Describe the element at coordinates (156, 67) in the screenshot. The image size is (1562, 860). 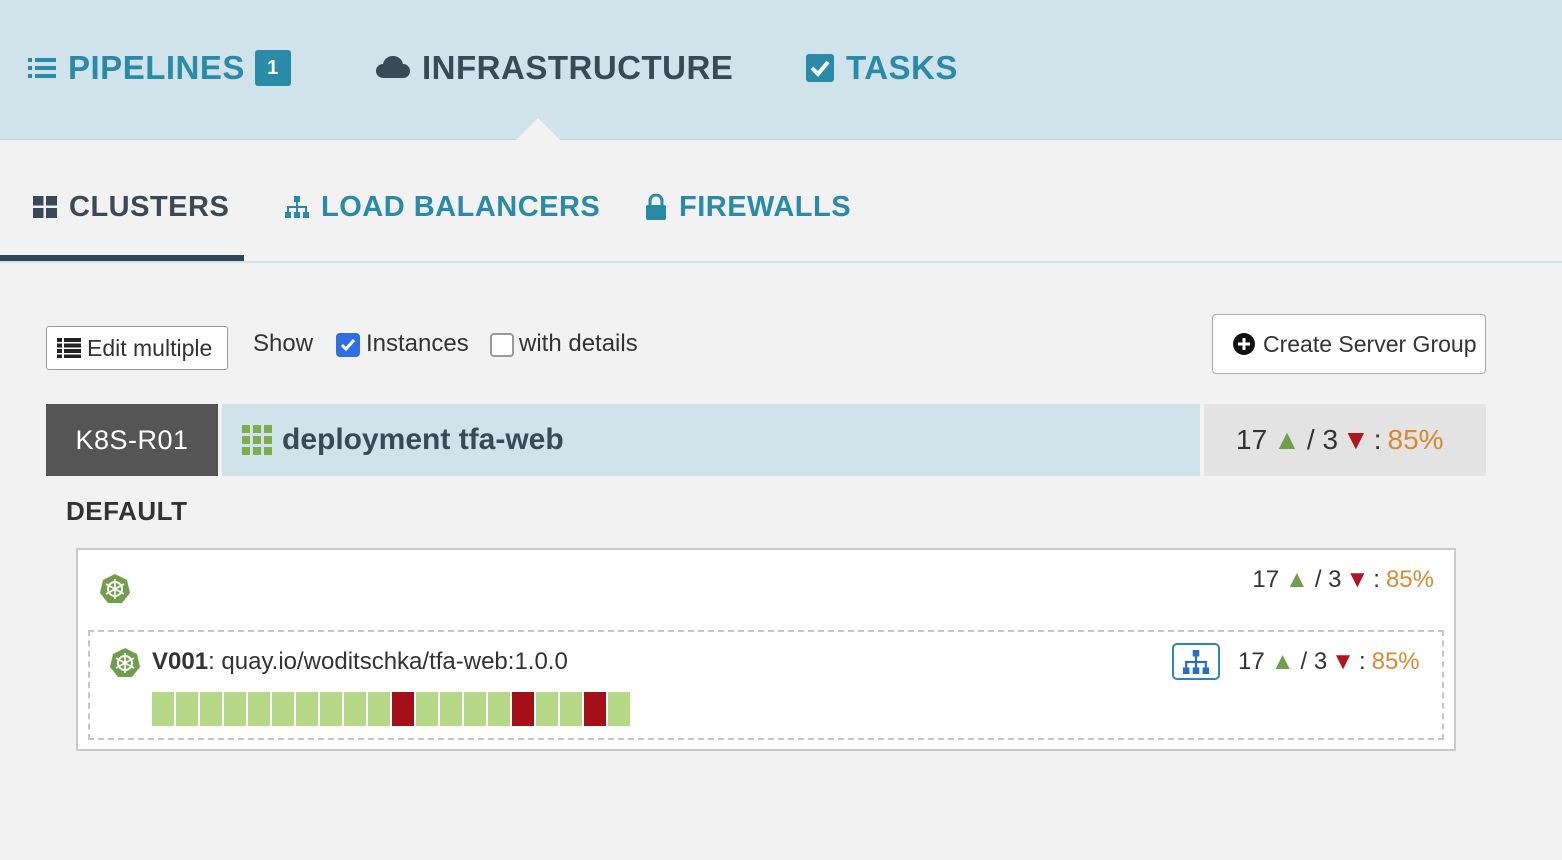
I see `nav-pipelines-label: PIPELINES` at that location.